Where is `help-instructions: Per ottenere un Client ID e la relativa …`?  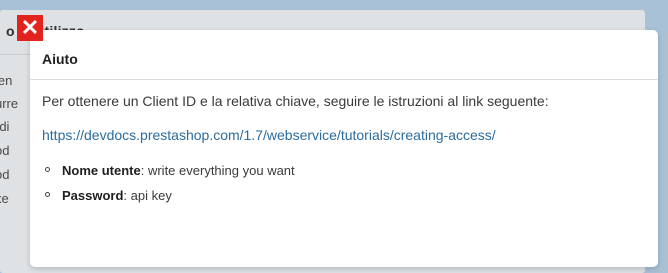
help-instructions: Per ottenere un Client ID e la relativa … is located at coordinates (295, 101).